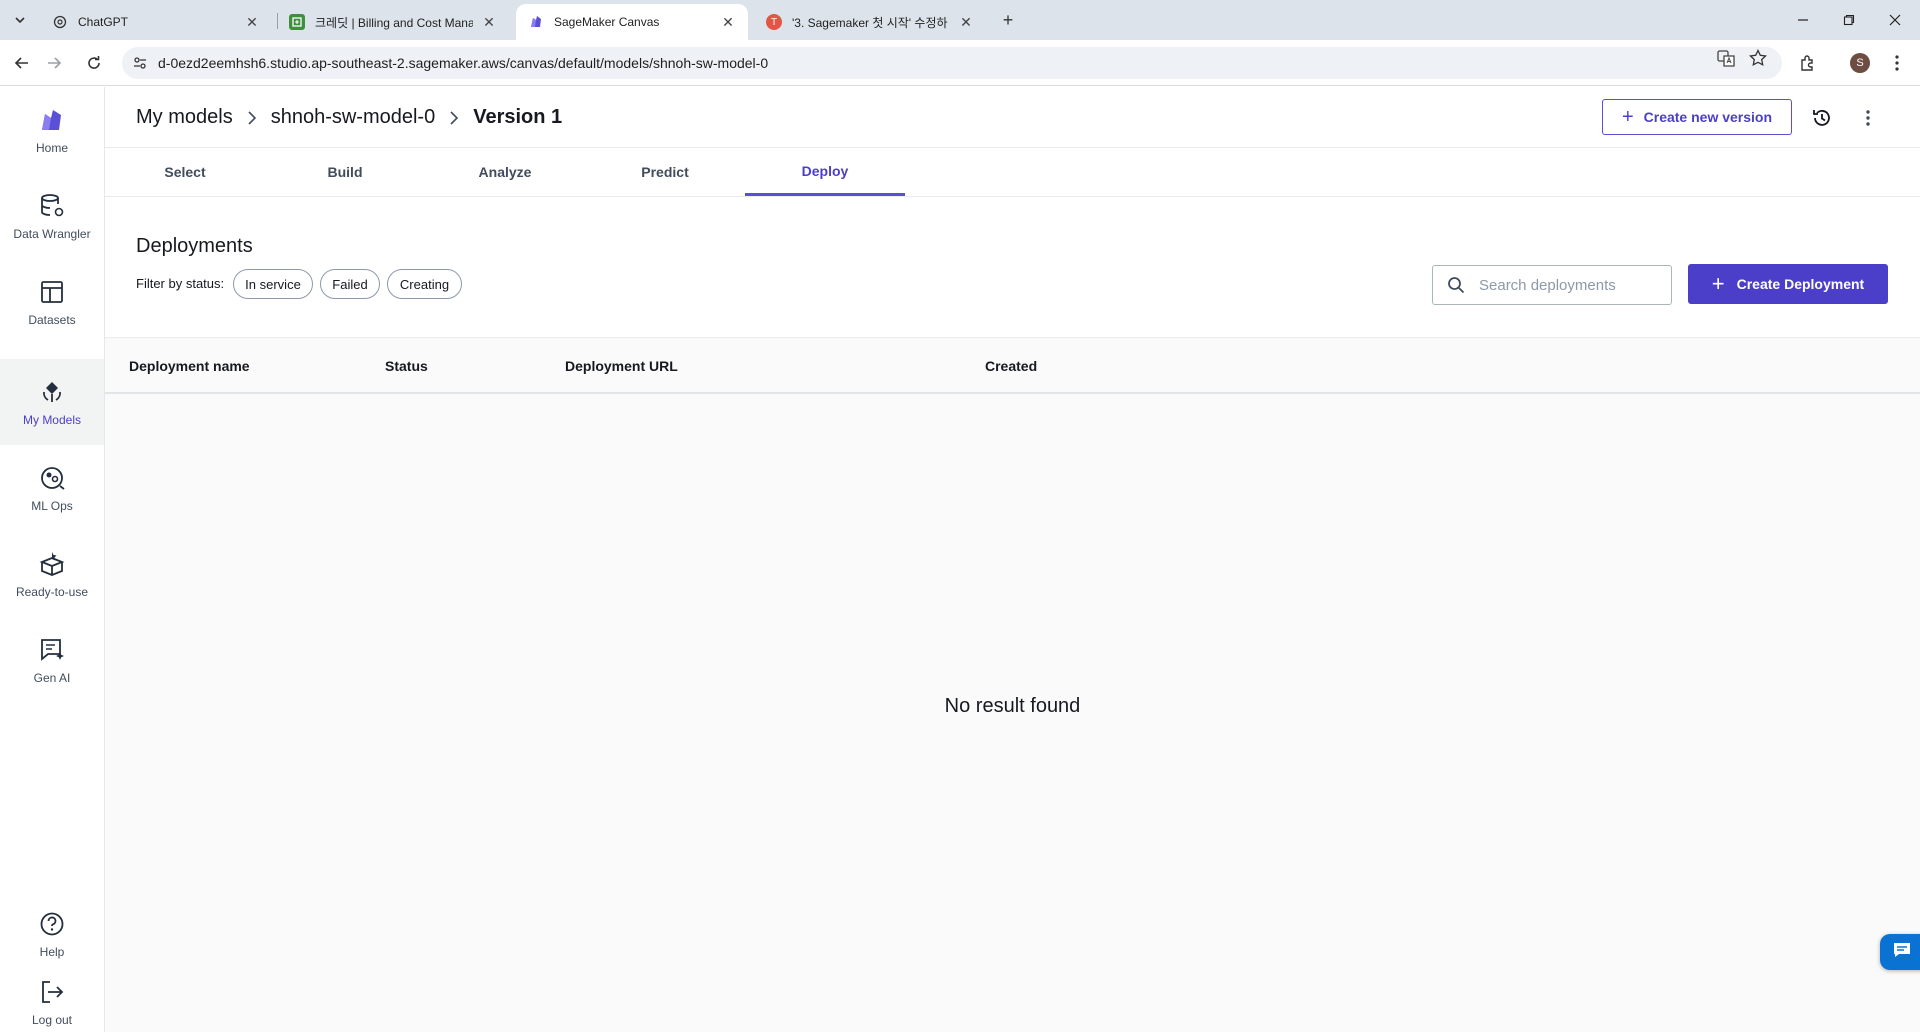 This screenshot has width=1920, height=1032. I want to click on sidebar-item-label: Datasets, so click(52, 320).